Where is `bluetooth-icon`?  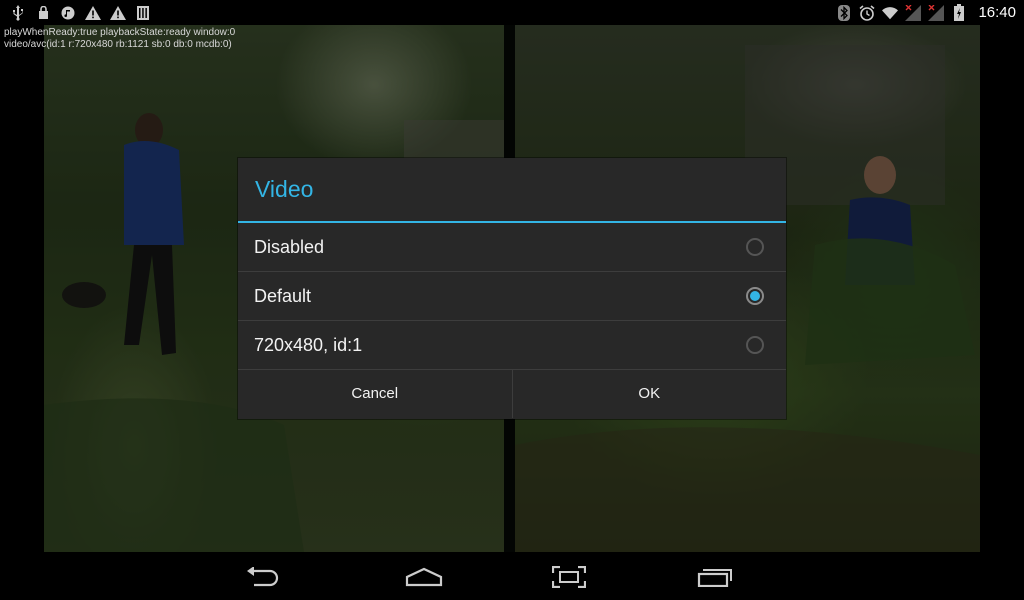 bluetooth-icon is located at coordinates (844, 12).